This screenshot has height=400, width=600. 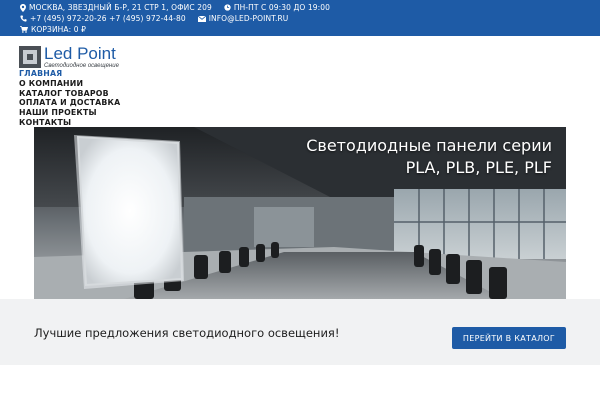 What do you see at coordinates (23, 18) in the screenshot?
I see `phone-icon` at bounding box center [23, 18].